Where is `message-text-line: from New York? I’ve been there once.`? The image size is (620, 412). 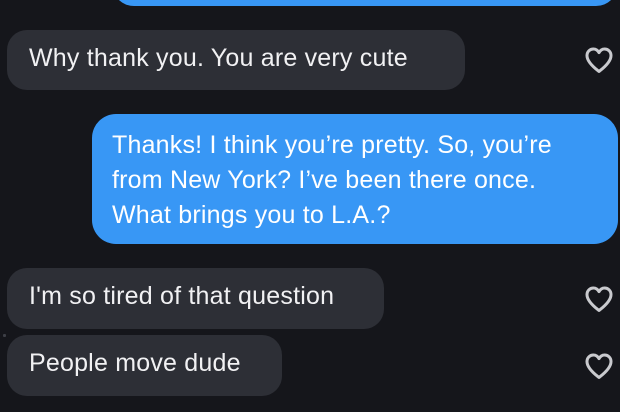
message-text-line: from New York? I’ve been there once. is located at coordinates (324, 180).